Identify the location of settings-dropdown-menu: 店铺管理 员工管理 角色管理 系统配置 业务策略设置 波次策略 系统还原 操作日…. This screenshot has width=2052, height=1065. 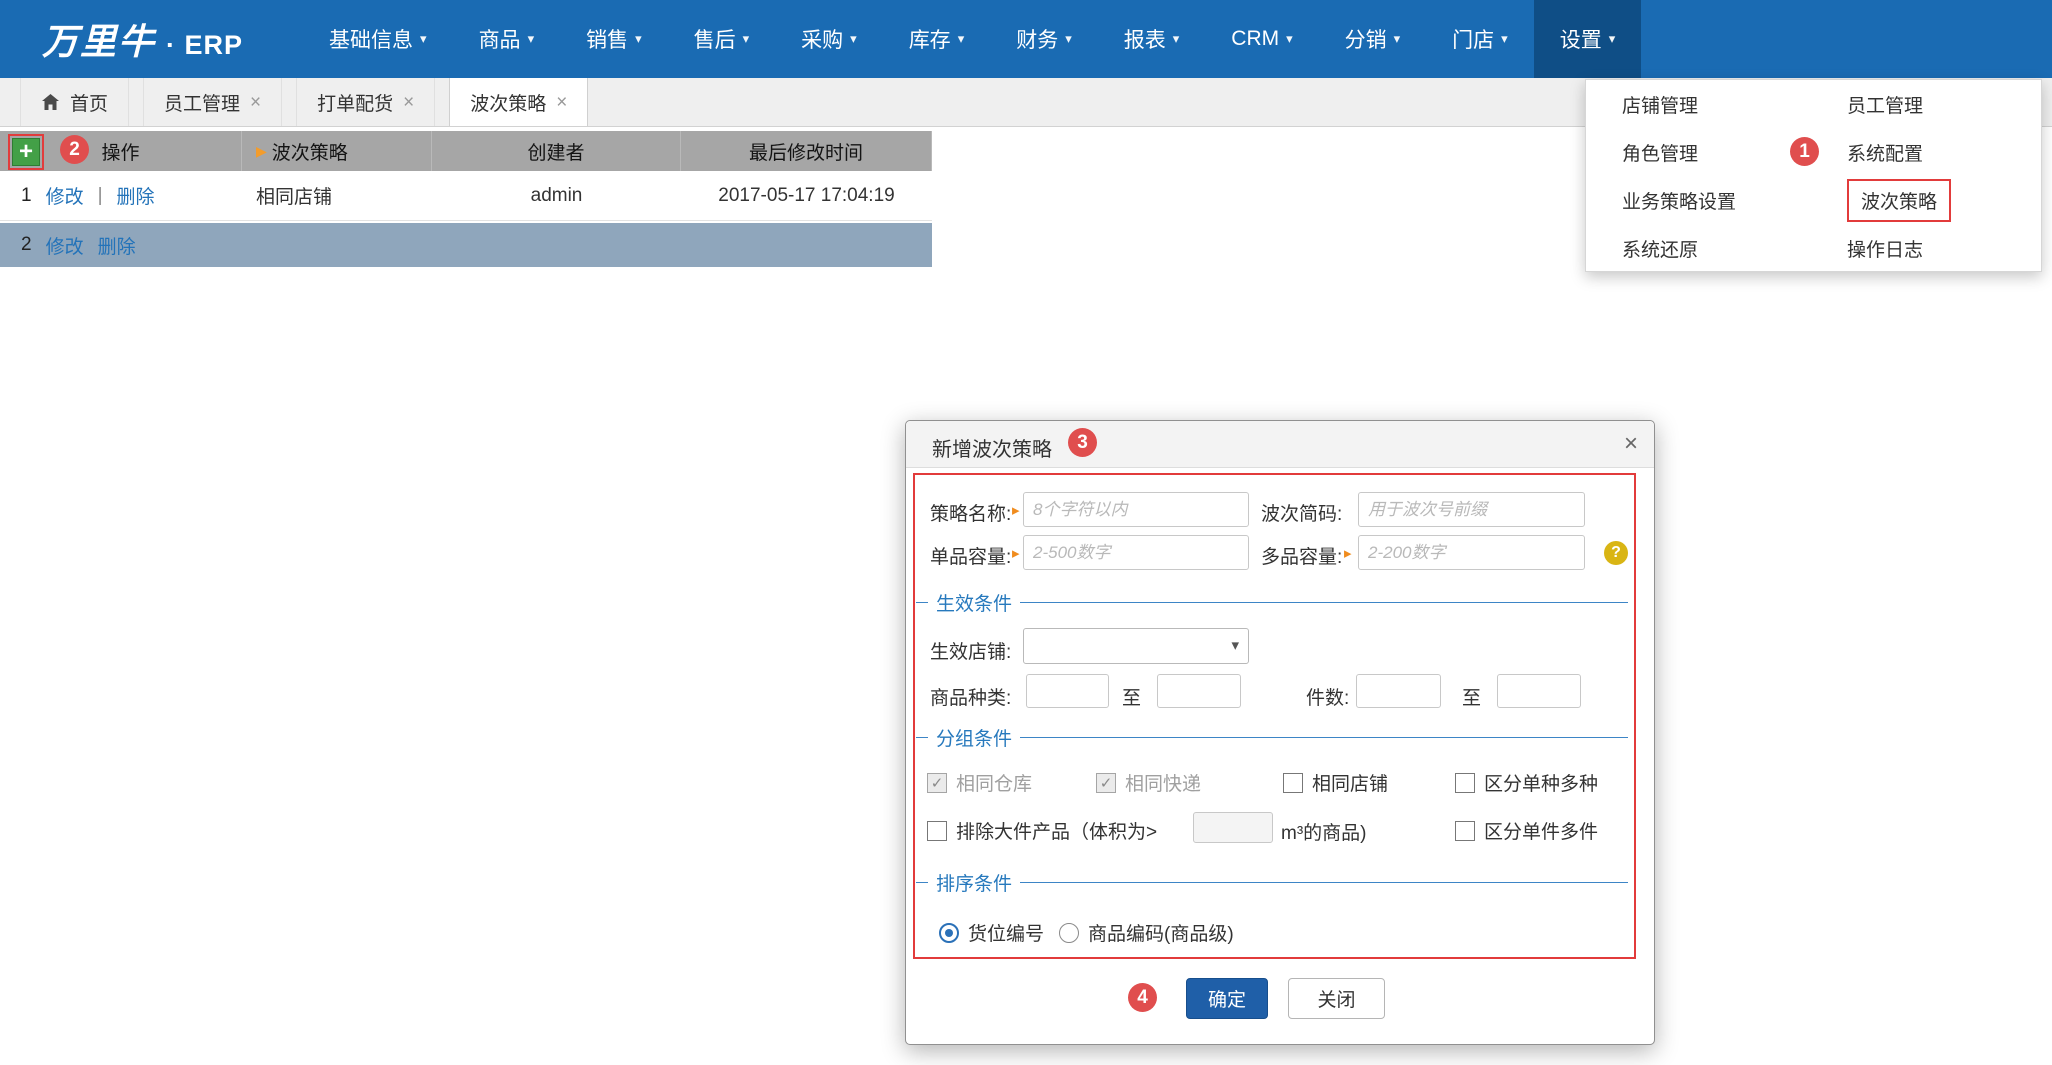
(1813, 175).